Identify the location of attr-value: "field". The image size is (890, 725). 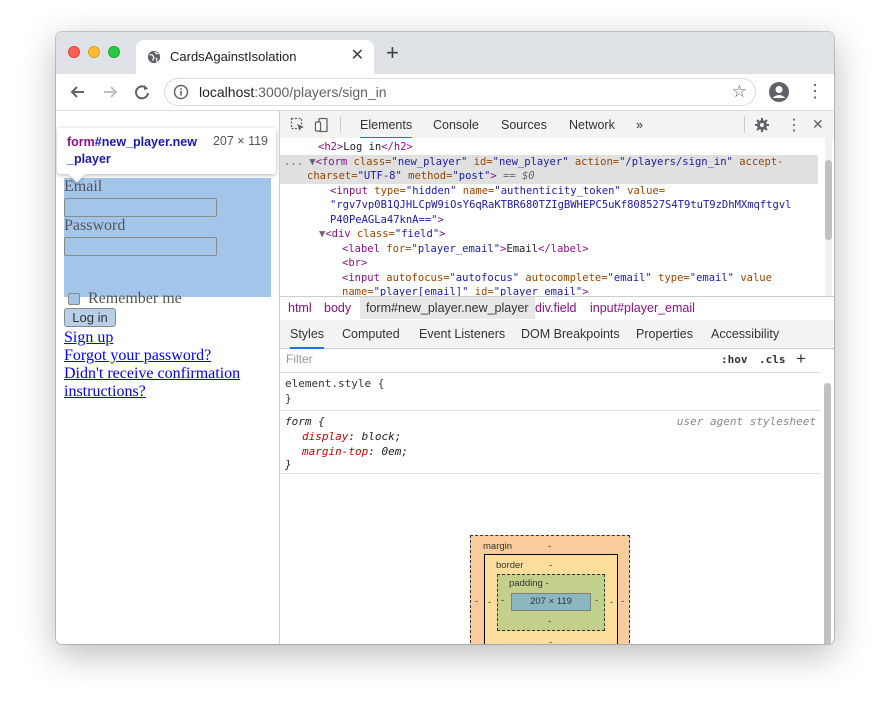
(417, 234).